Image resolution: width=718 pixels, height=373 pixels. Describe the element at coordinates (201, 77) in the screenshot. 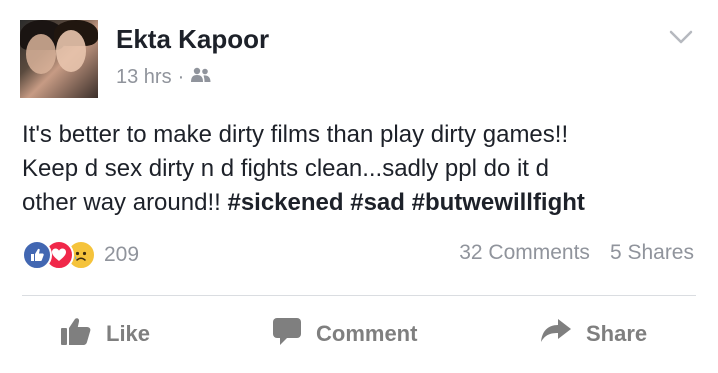

I see `friends-icon` at that location.